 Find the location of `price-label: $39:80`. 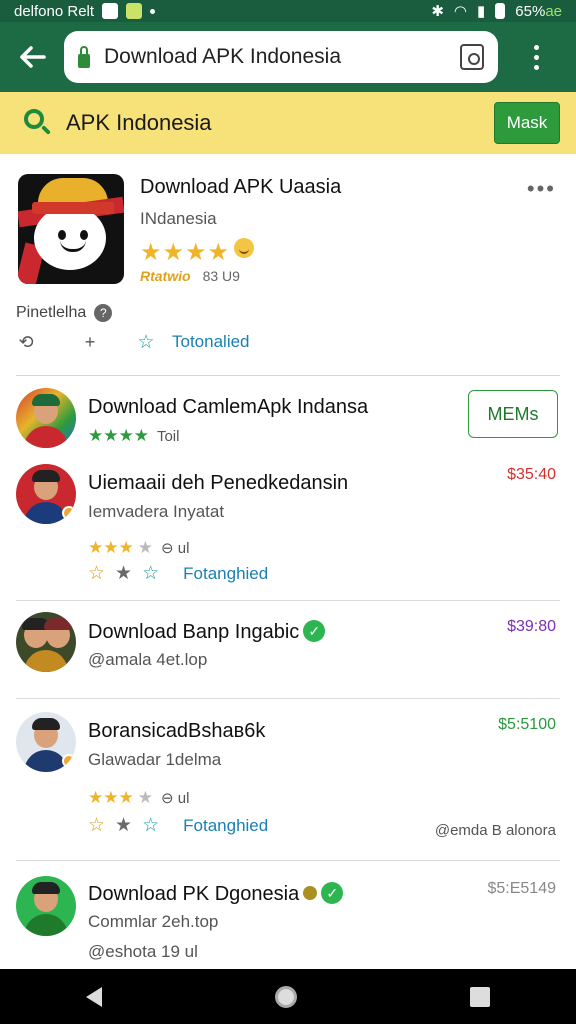

price-label: $39:80 is located at coordinates (531, 626).